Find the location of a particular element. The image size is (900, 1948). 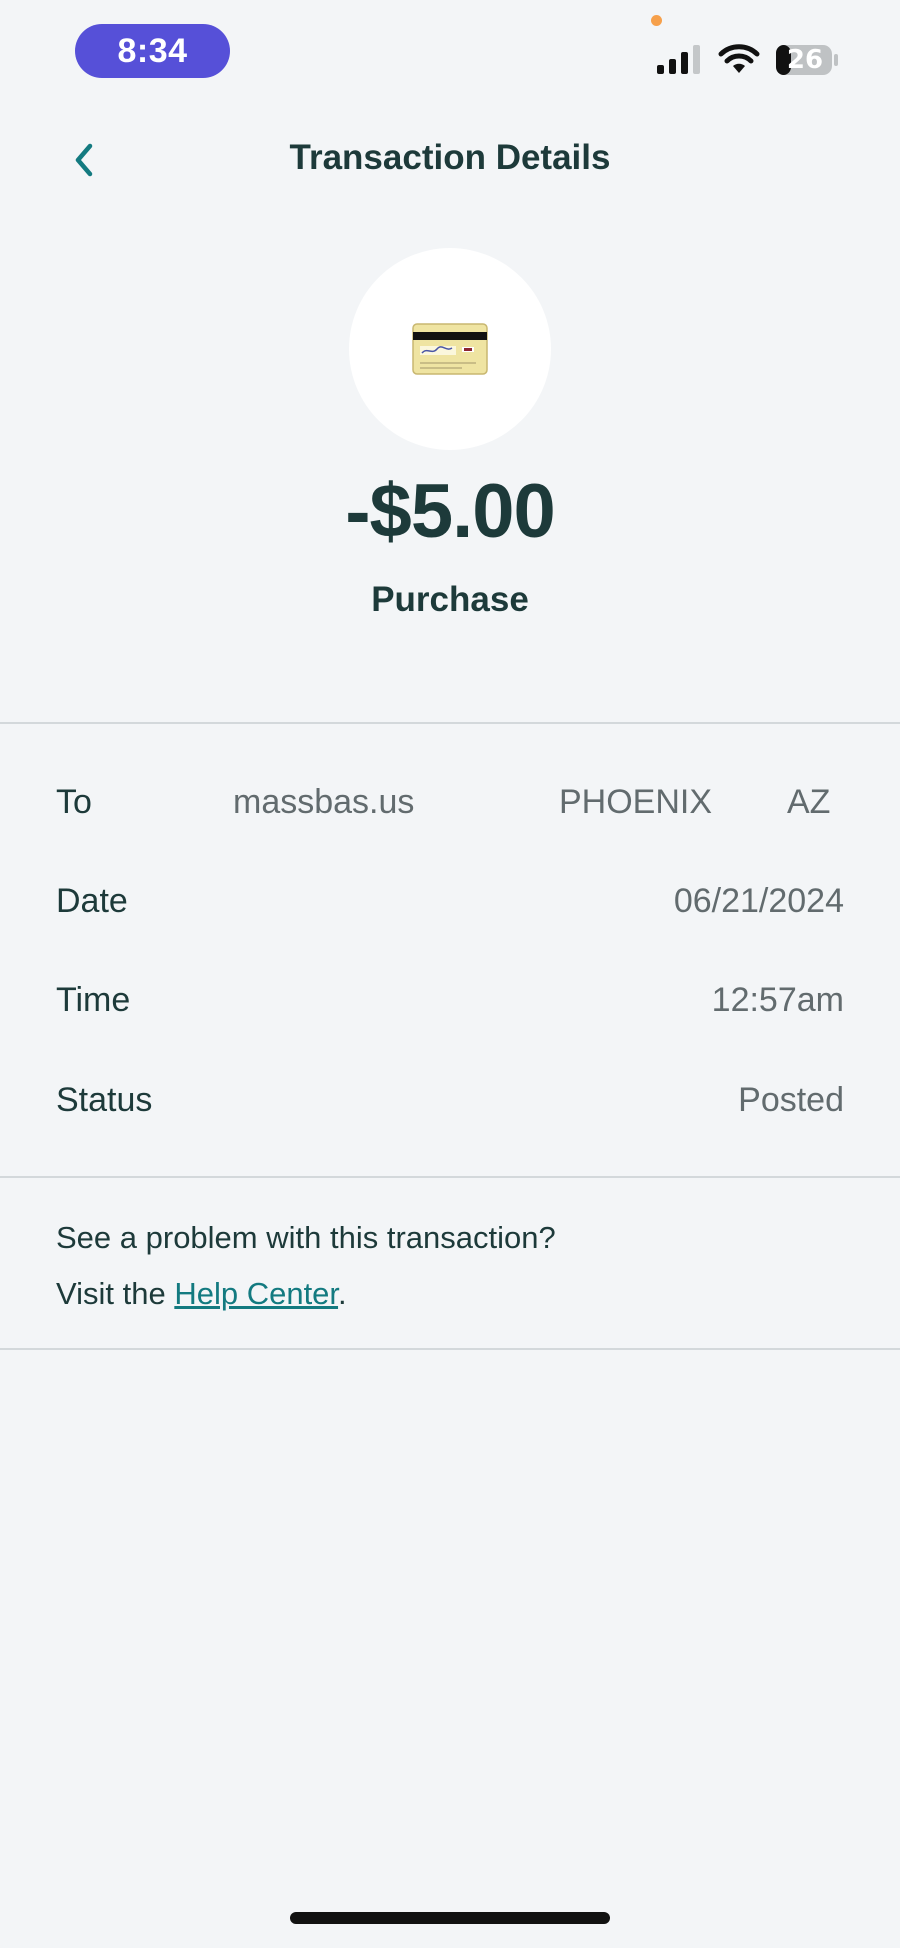

merchant-city: PHOENIX is located at coordinates (636, 802).